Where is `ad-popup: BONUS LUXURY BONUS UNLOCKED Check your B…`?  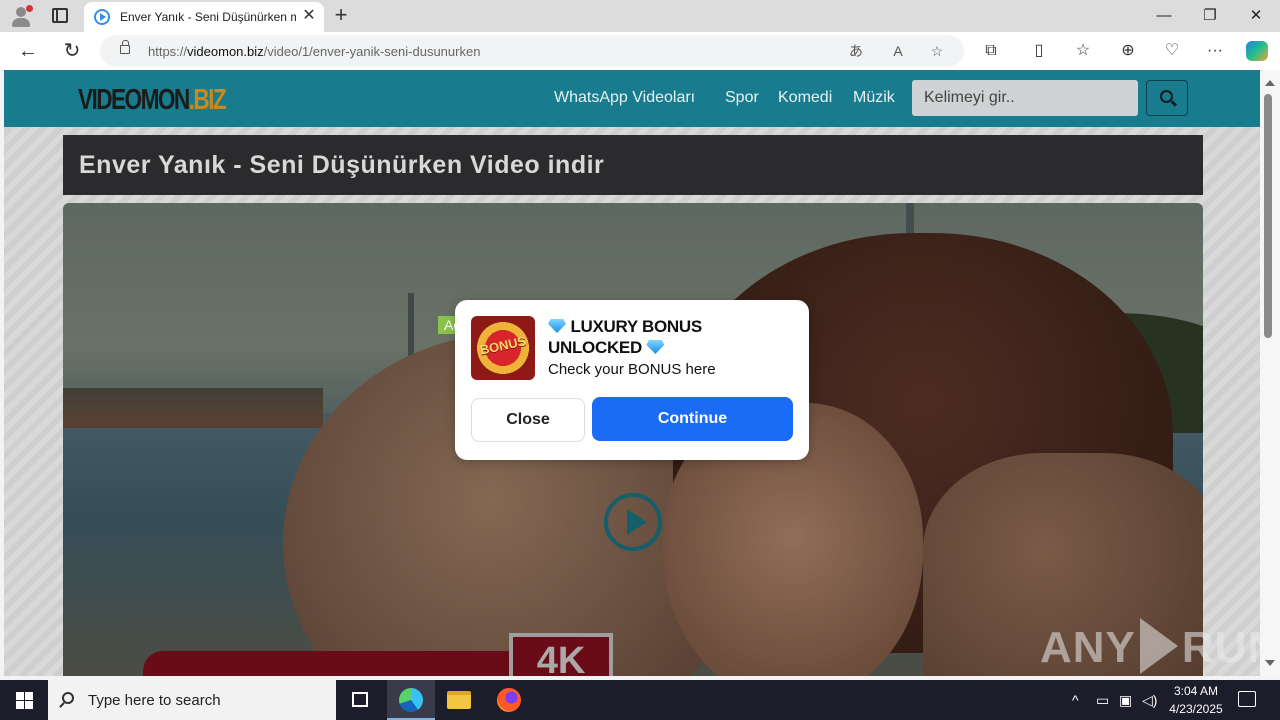
ad-popup: BONUS LUXURY BONUS UNLOCKED Check your B… is located at coordinates (632, 380).